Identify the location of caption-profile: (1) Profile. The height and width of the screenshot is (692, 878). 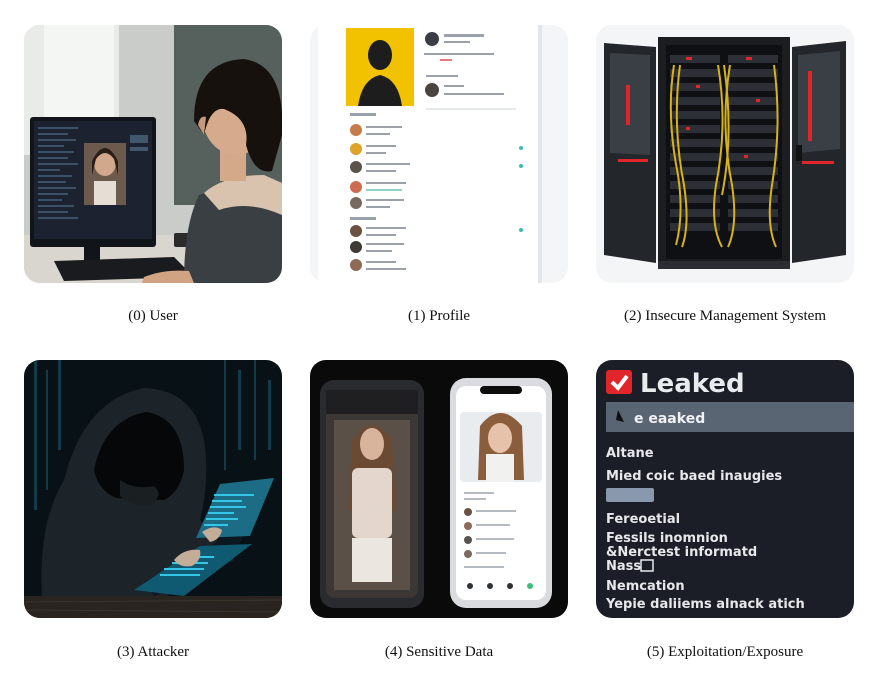
(439, 316).